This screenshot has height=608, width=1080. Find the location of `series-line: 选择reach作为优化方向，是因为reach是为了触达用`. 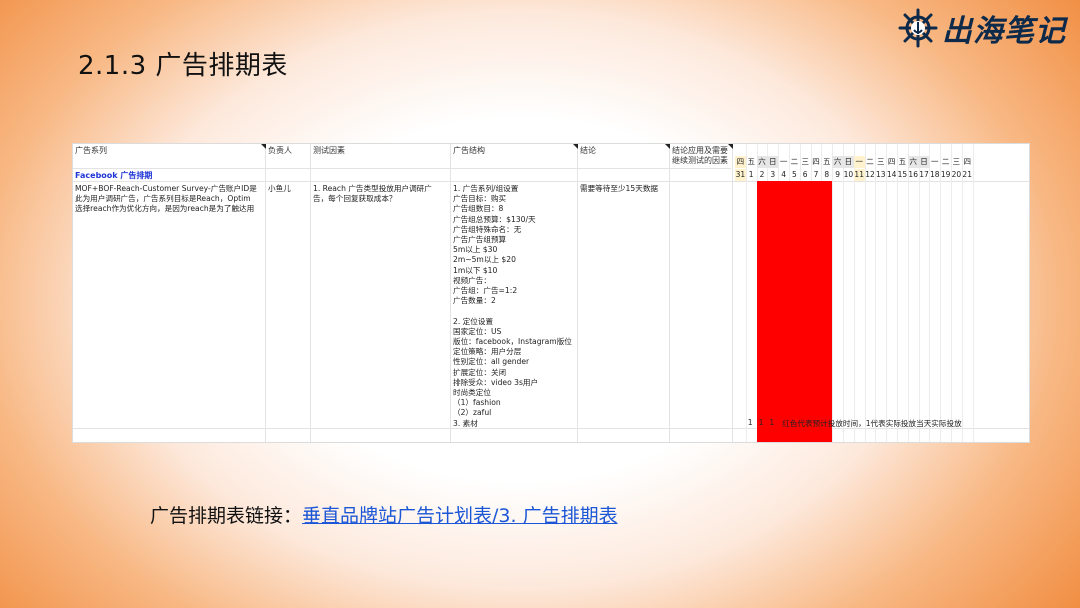

series-line: 选择reach作为优化方向，是因为reach是为了触达用 is located at coordinates (169, 209).